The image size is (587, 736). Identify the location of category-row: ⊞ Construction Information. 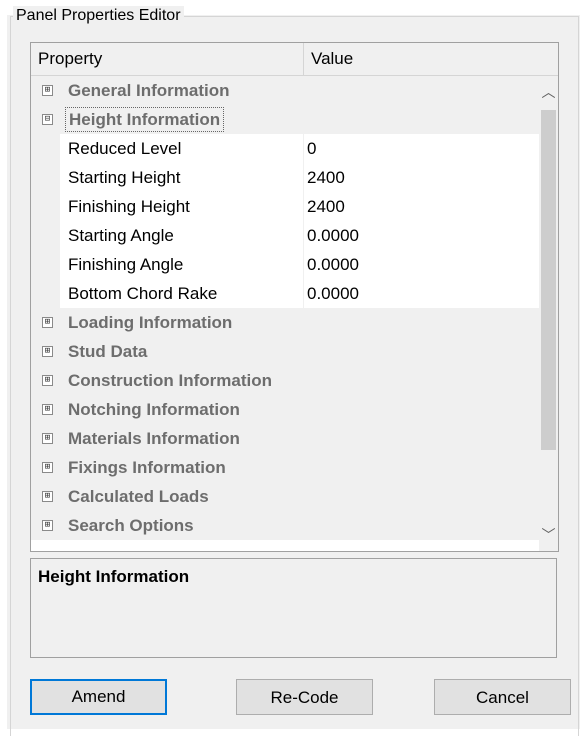
(285, 380).